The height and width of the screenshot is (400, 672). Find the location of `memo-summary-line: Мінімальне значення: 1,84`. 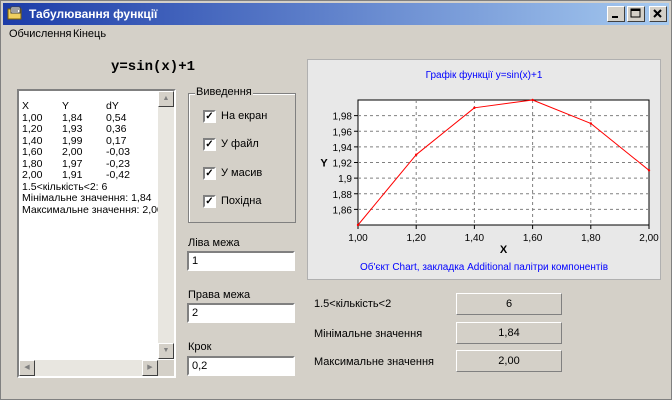

memo-summary-line: Мінімальне значення: 1,84 is located at coordinates (87, 198).